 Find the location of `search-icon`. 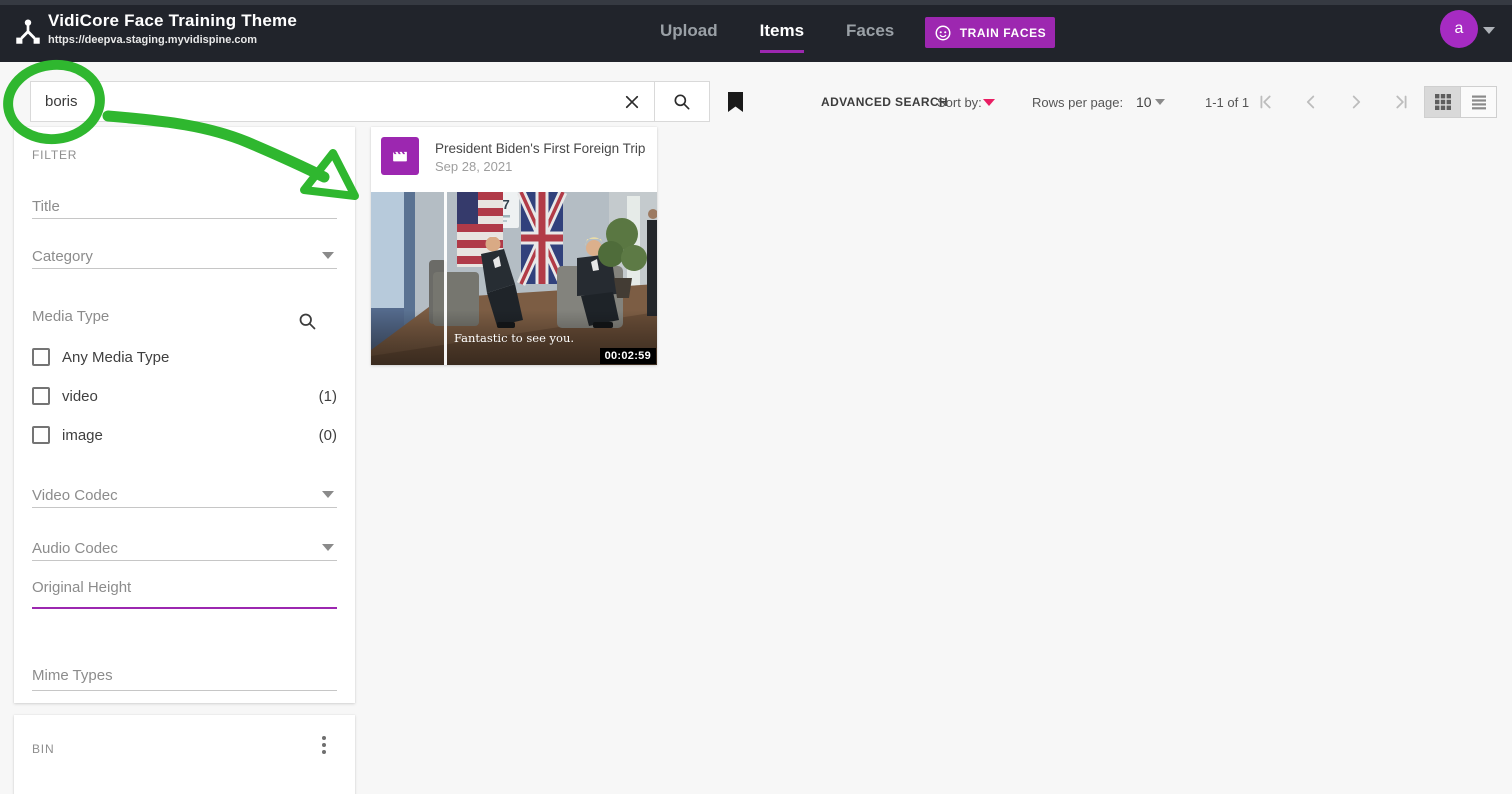

search-icon is located at coordinates (682, 101).